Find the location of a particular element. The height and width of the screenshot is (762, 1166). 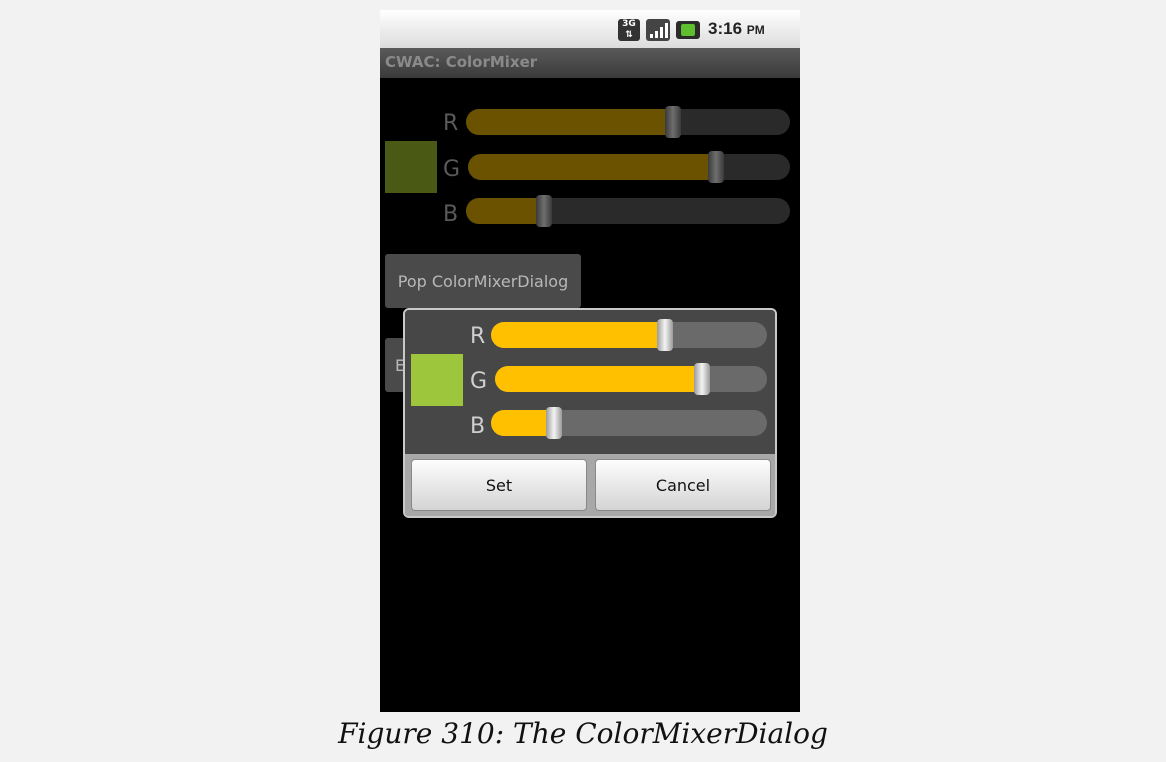

dialog-slider-g is located at coordinates (631, 379).